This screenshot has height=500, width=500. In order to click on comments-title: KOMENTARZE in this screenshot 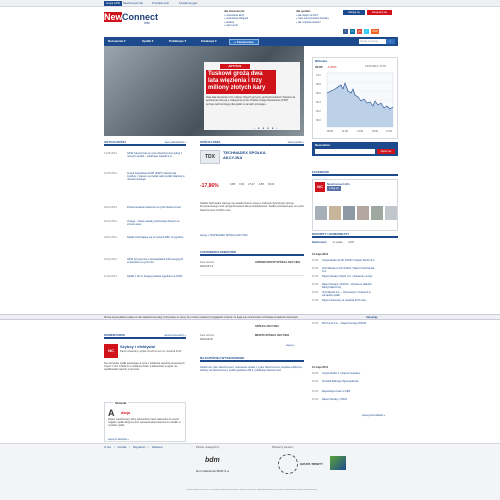, I will do `click(114, 335)`.